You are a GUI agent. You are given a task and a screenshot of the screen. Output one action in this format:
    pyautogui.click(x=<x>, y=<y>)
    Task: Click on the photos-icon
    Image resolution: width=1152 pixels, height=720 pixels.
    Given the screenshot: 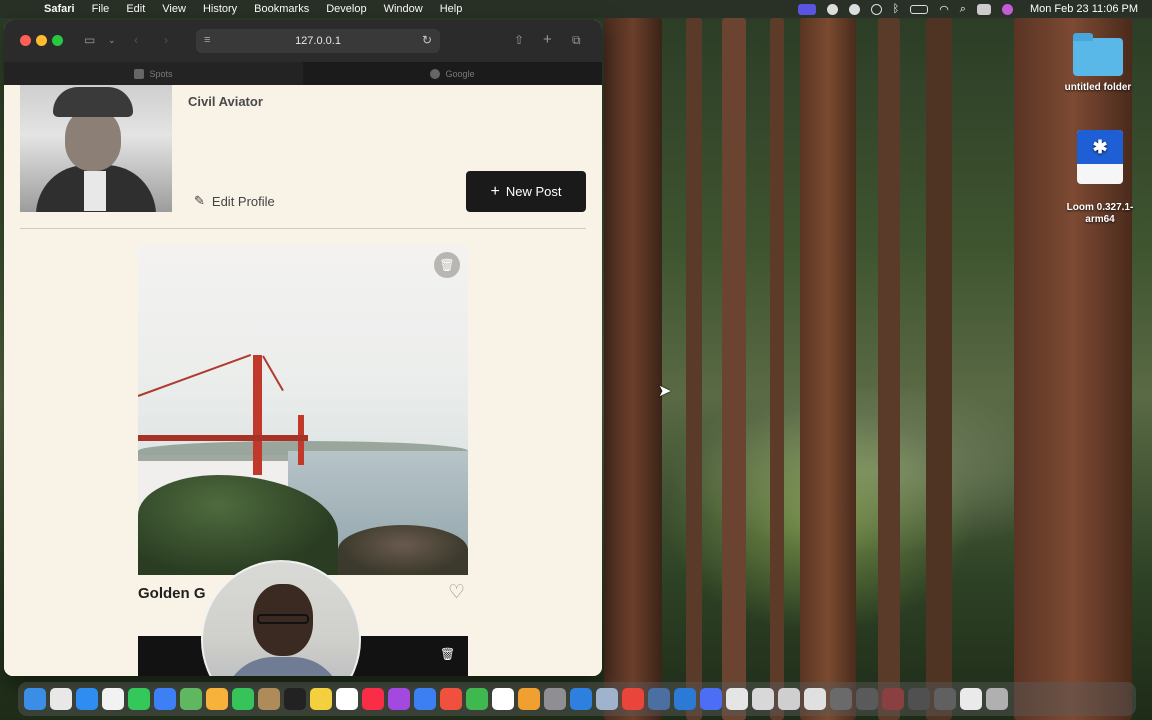 What is the action you would take?
    pyautogui.click(x=217, y=699)
    